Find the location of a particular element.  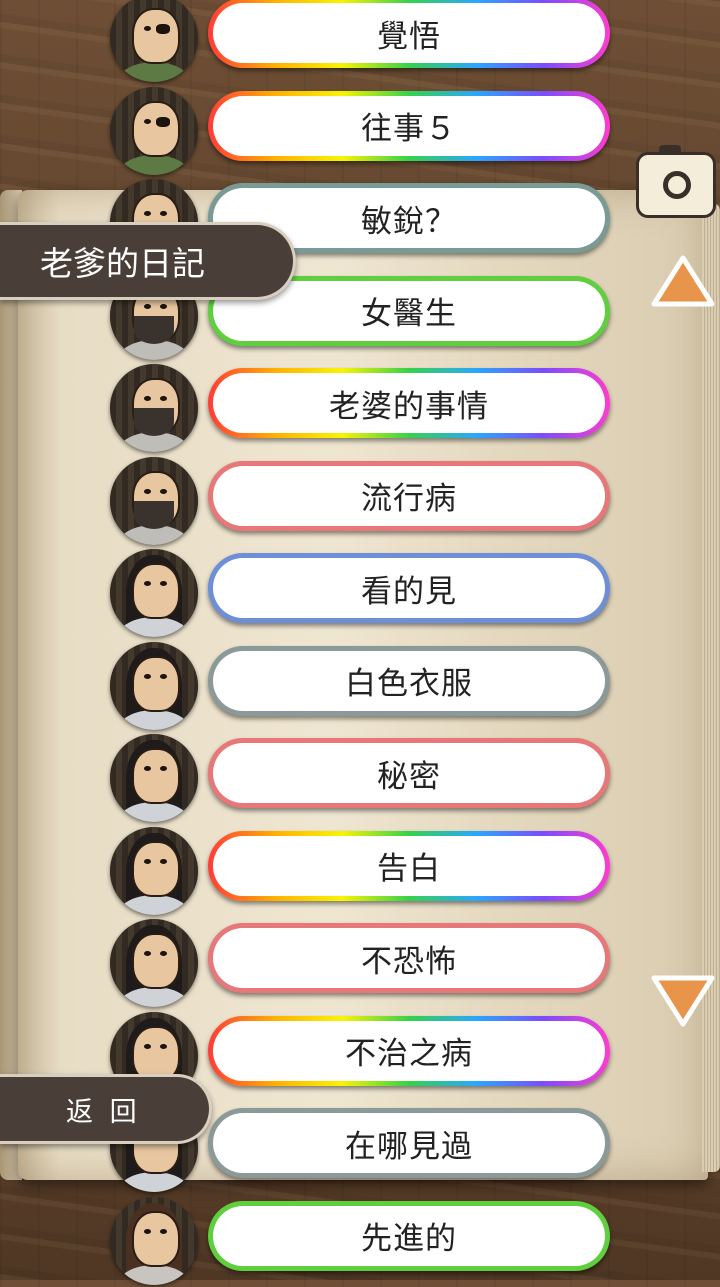

entry-button: 不恐怖 is located at coordinates (409, 958).